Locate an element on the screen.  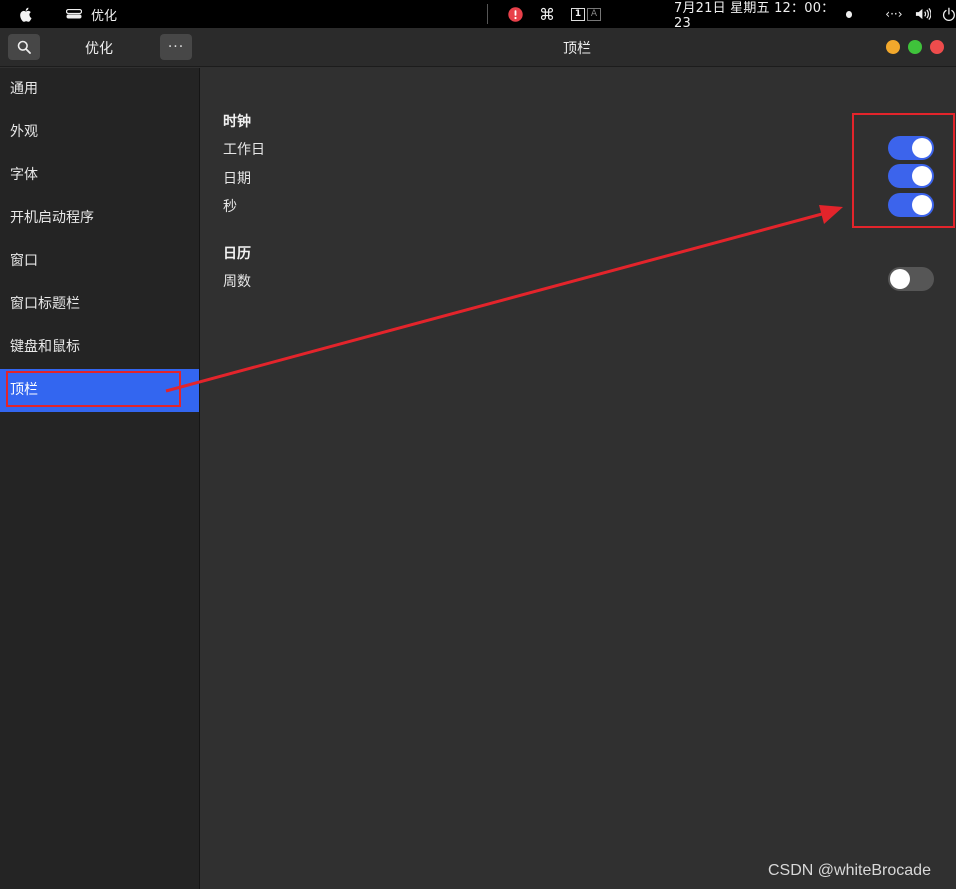
cmd-icon: ⌘ is located at coordinates (547, 14).